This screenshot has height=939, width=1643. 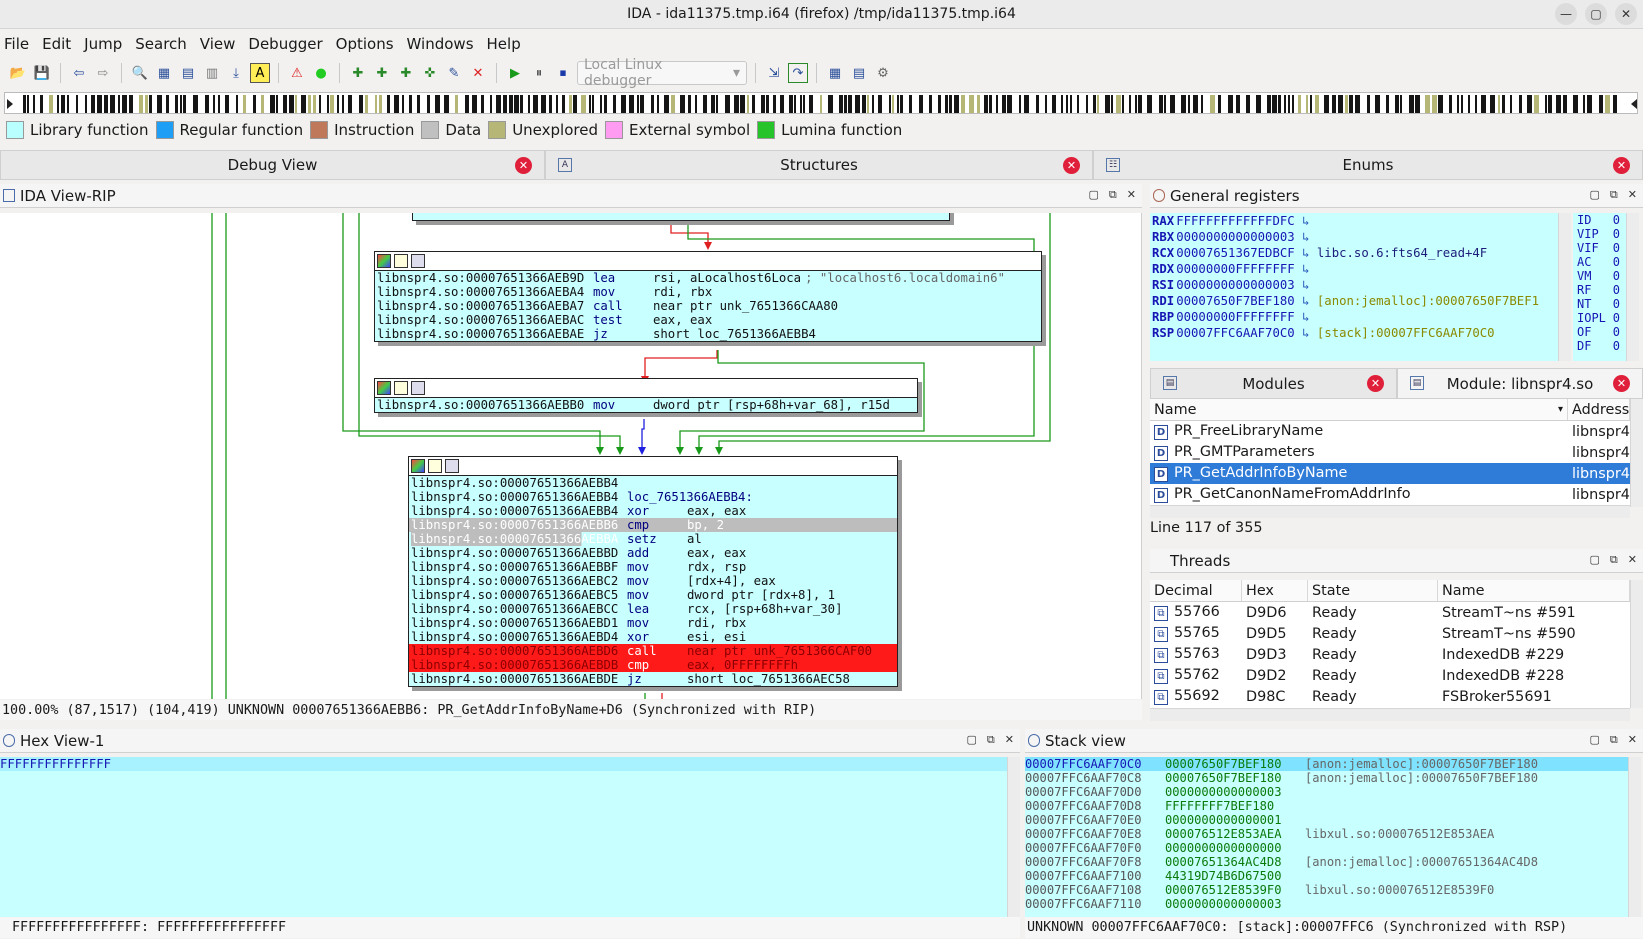 What do you see at coordinates (1390, 654) in the screenshot?
I see `table-row: ⧉ 55763 D9D3 Ready IndexedDB #229` at bounding box center [1390, 654].